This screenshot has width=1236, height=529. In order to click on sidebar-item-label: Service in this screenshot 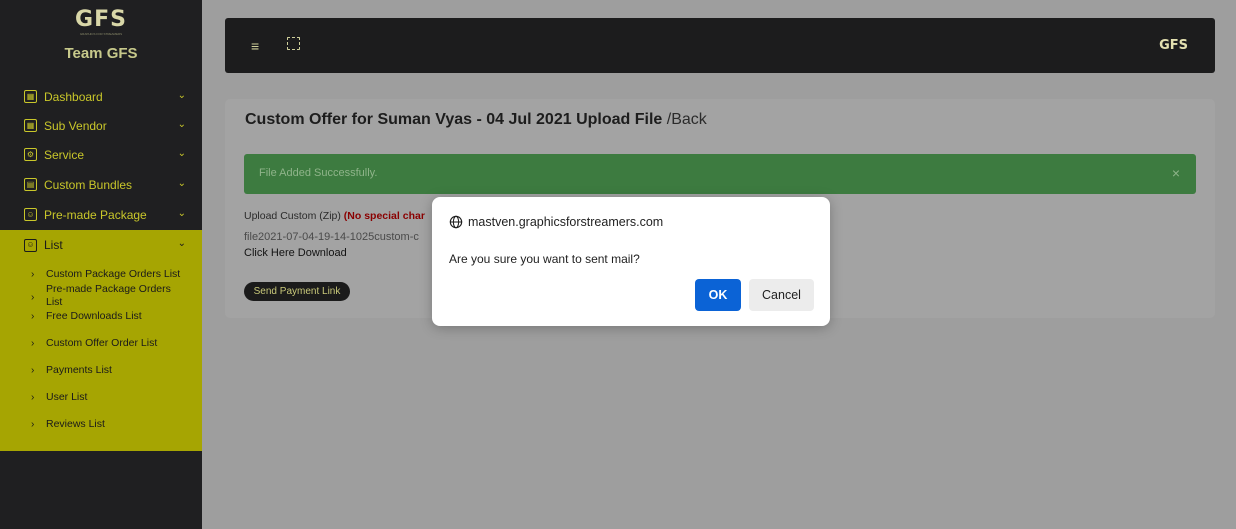, I will do `click(64, 154)`.